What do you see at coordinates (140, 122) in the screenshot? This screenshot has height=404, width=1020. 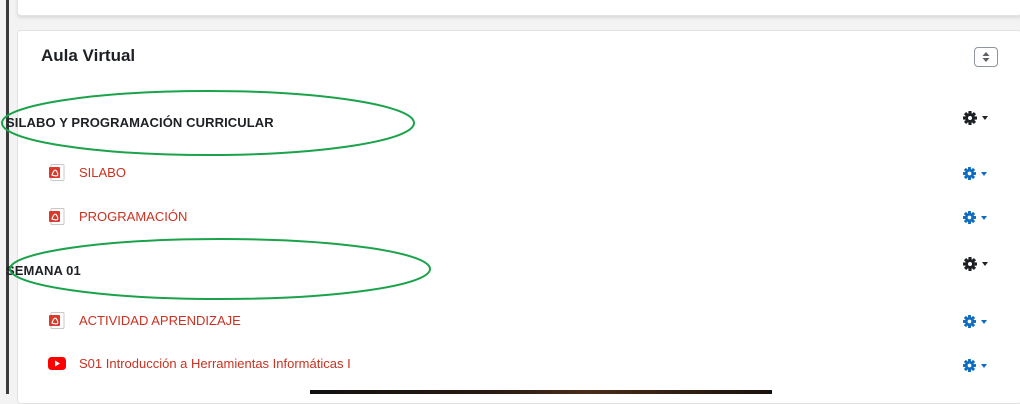 I see `section-title-silabo: SILABO Y PROGRAMACIÓN CURRICULAR` at bounding box center [140, 122].